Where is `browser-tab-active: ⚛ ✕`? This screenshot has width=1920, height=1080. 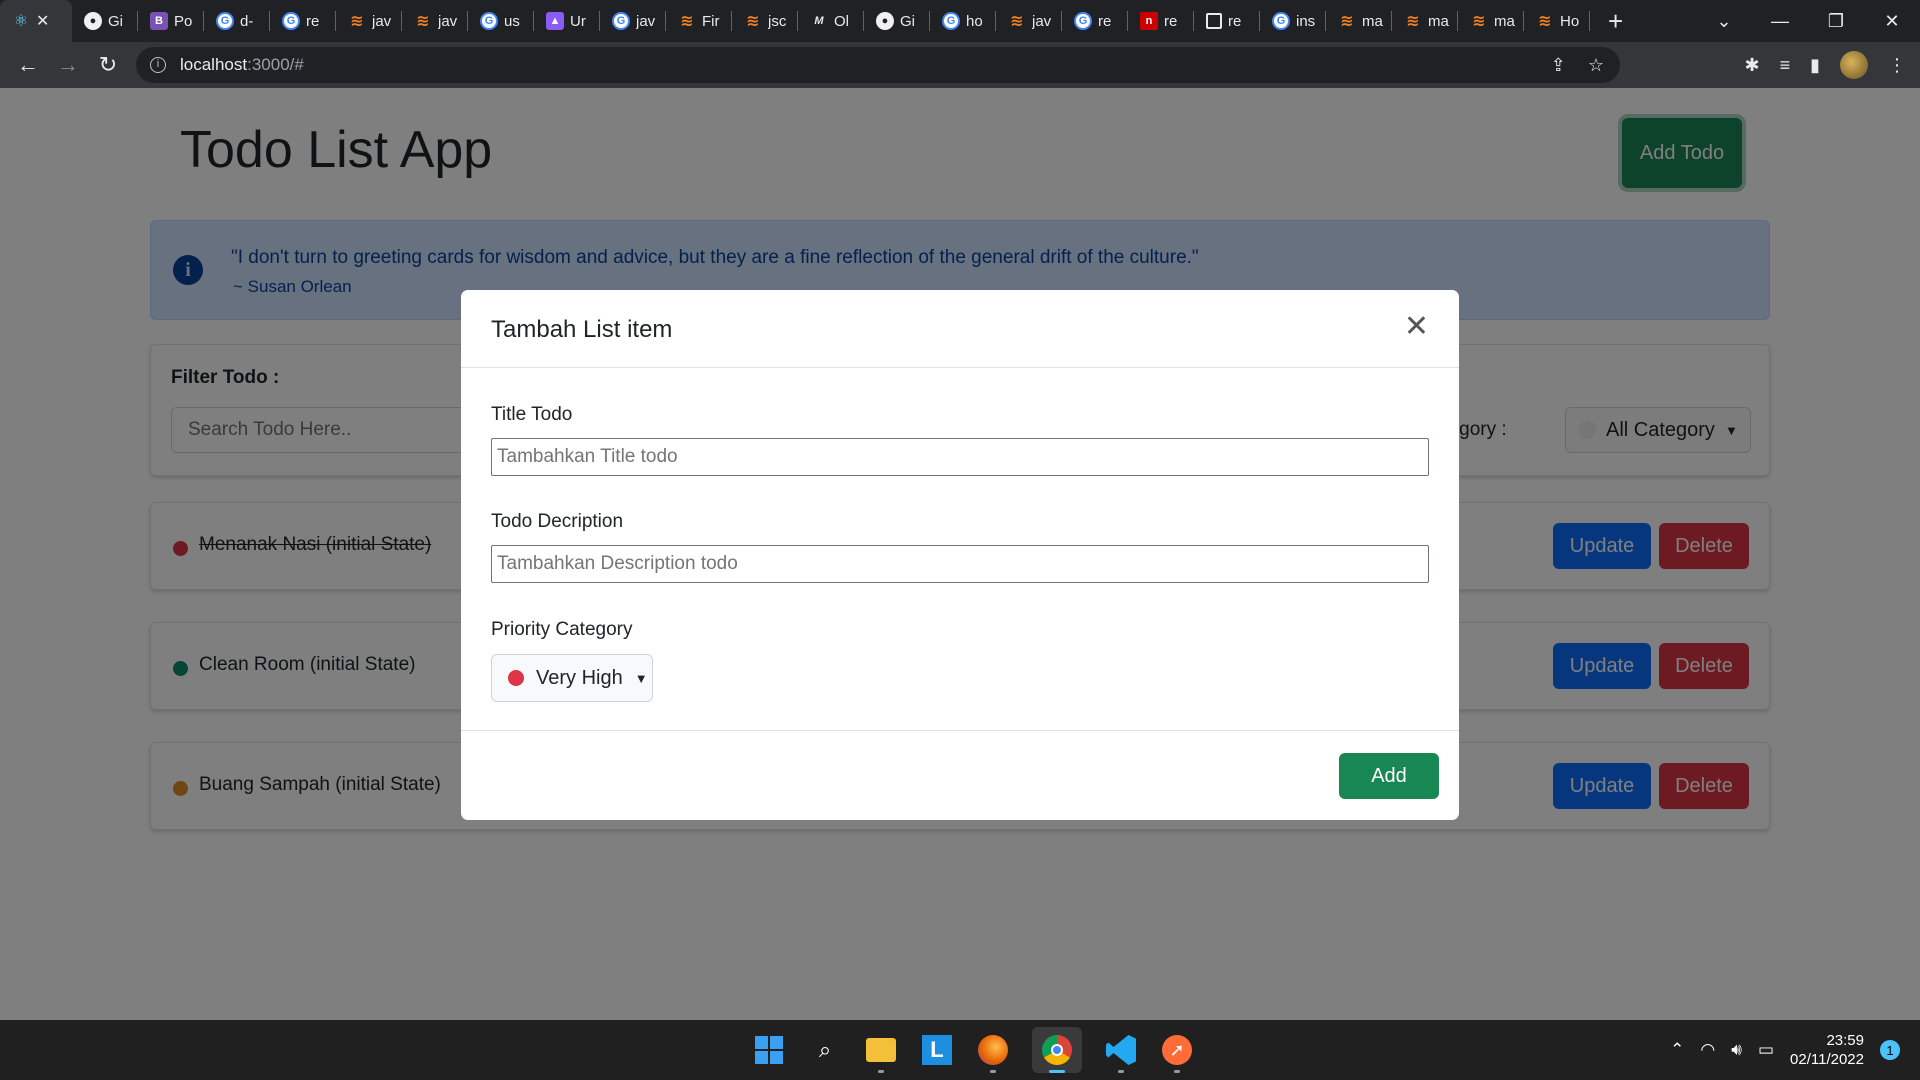 browser-tab-active: ⚛ ✕ is located at coordinates (36, 21).